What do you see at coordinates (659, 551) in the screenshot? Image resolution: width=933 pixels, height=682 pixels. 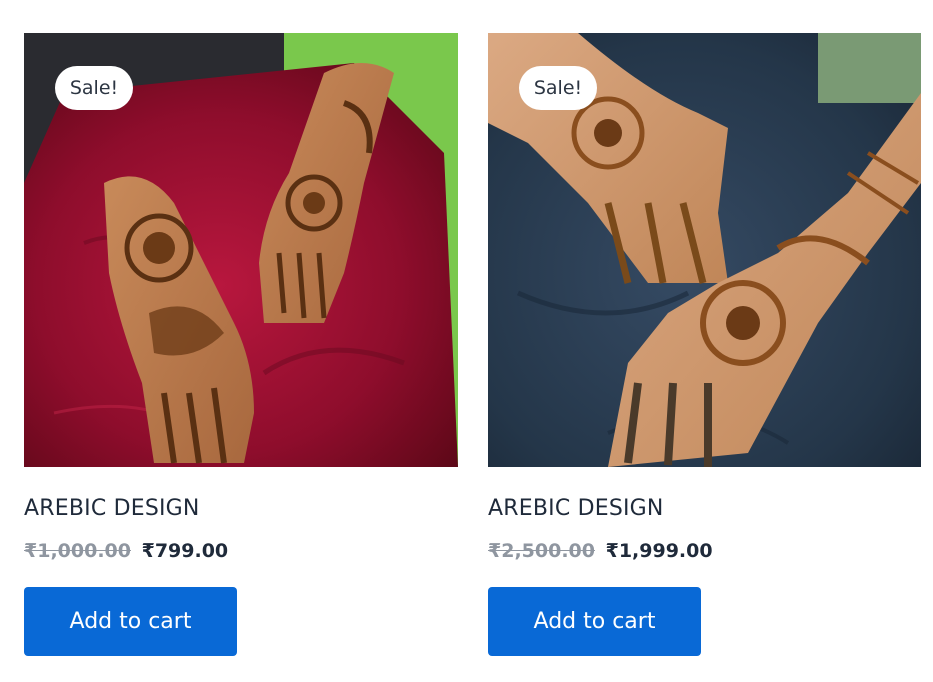 I see `sale-price: ₹1,999.00` at bounding box center [659, 551].